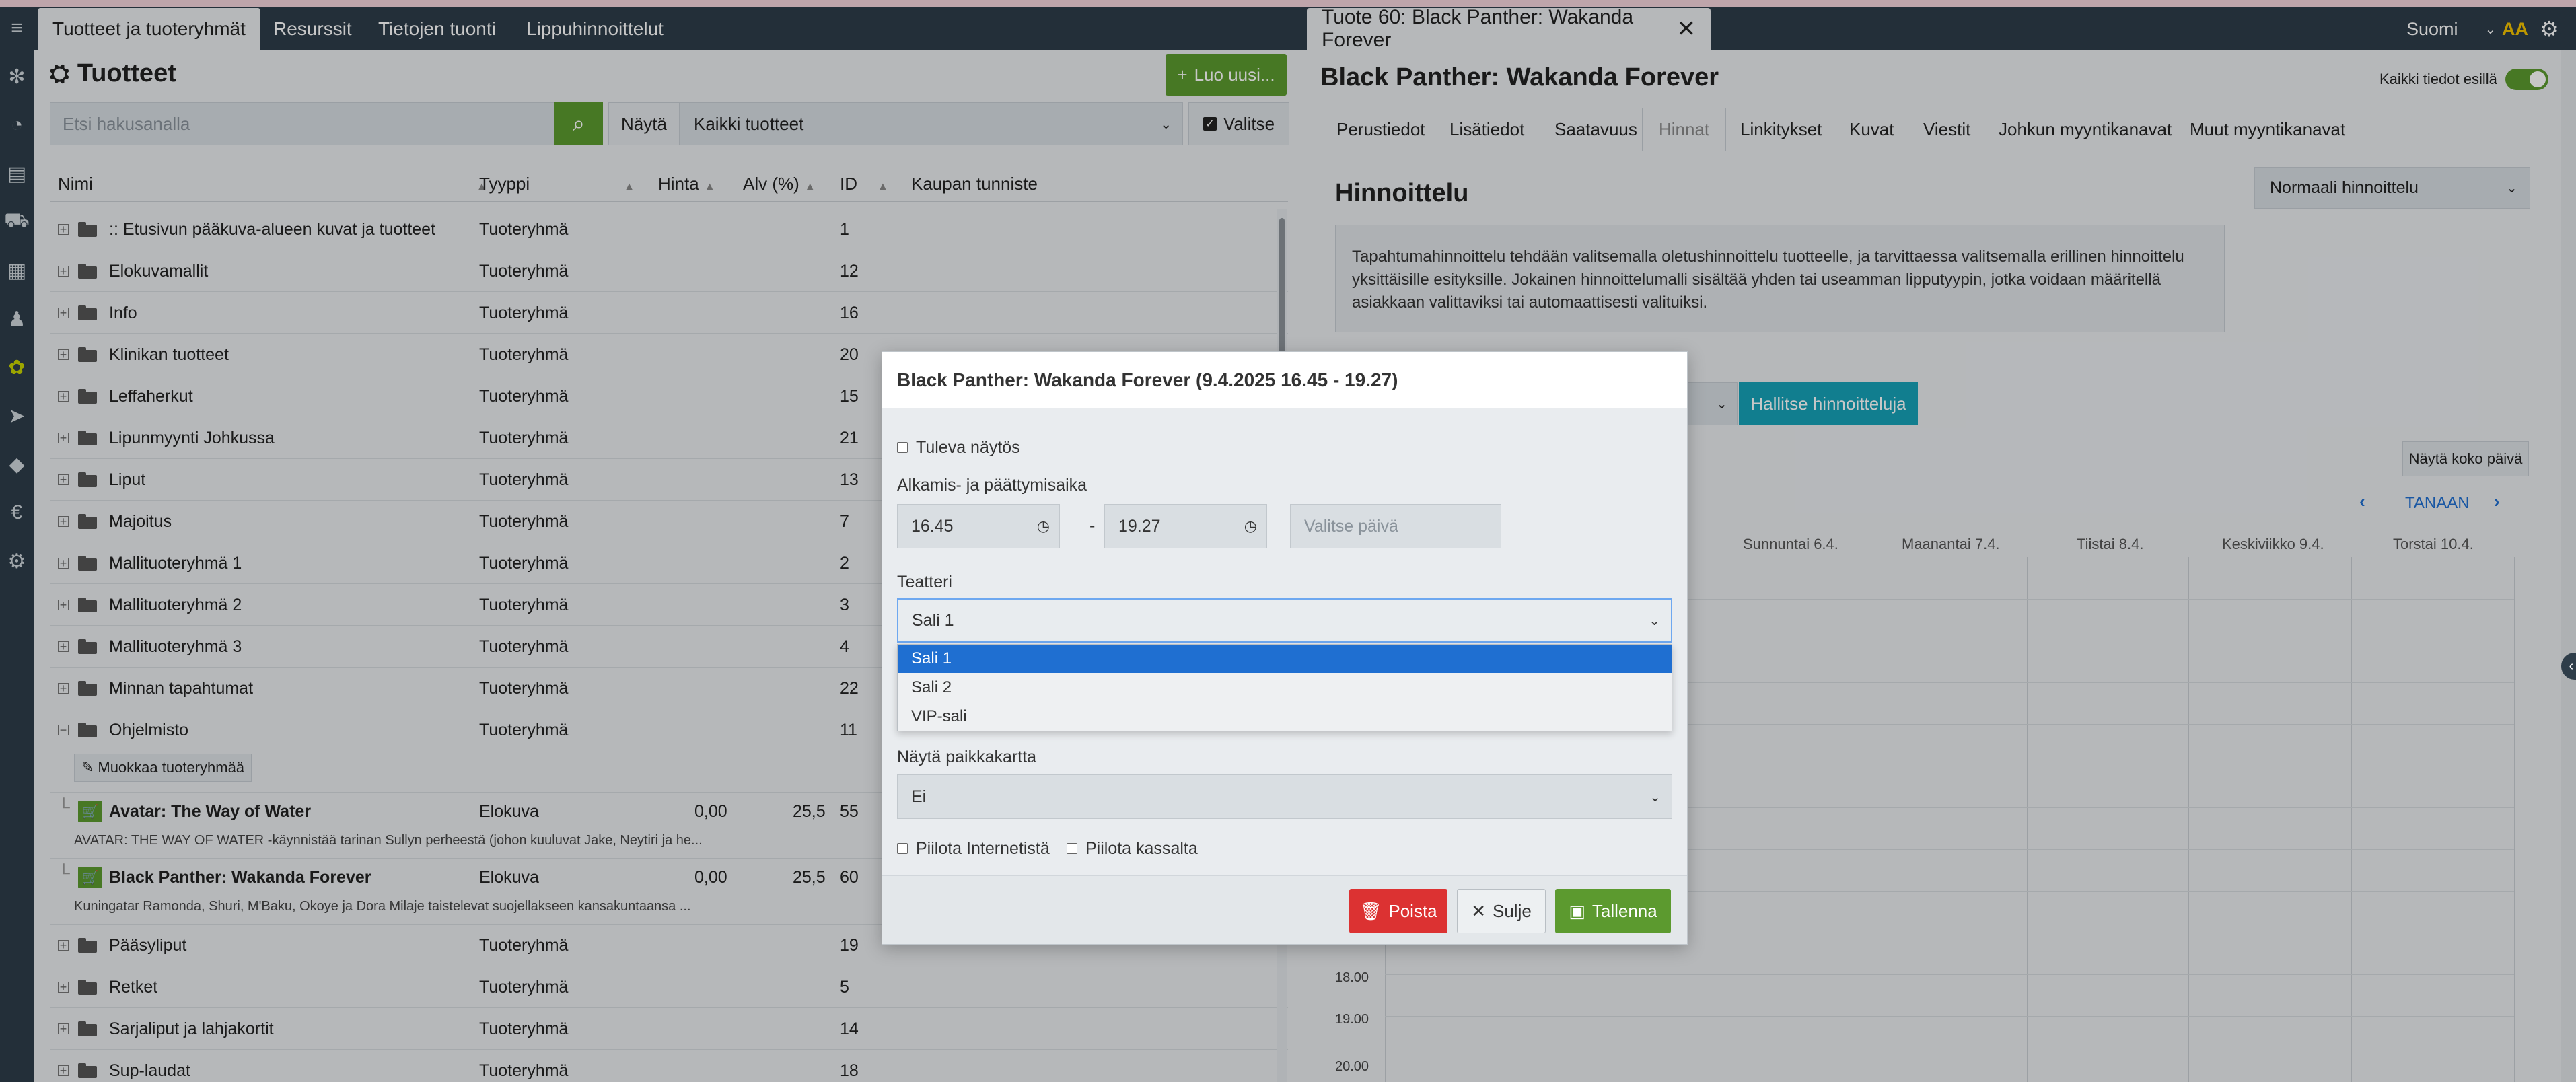 This screenshot has height=1082, width=2576. Describe the element at coordinates (1395, 526) in the screenshot. I see `date-input: Valitse päivä` at that location.